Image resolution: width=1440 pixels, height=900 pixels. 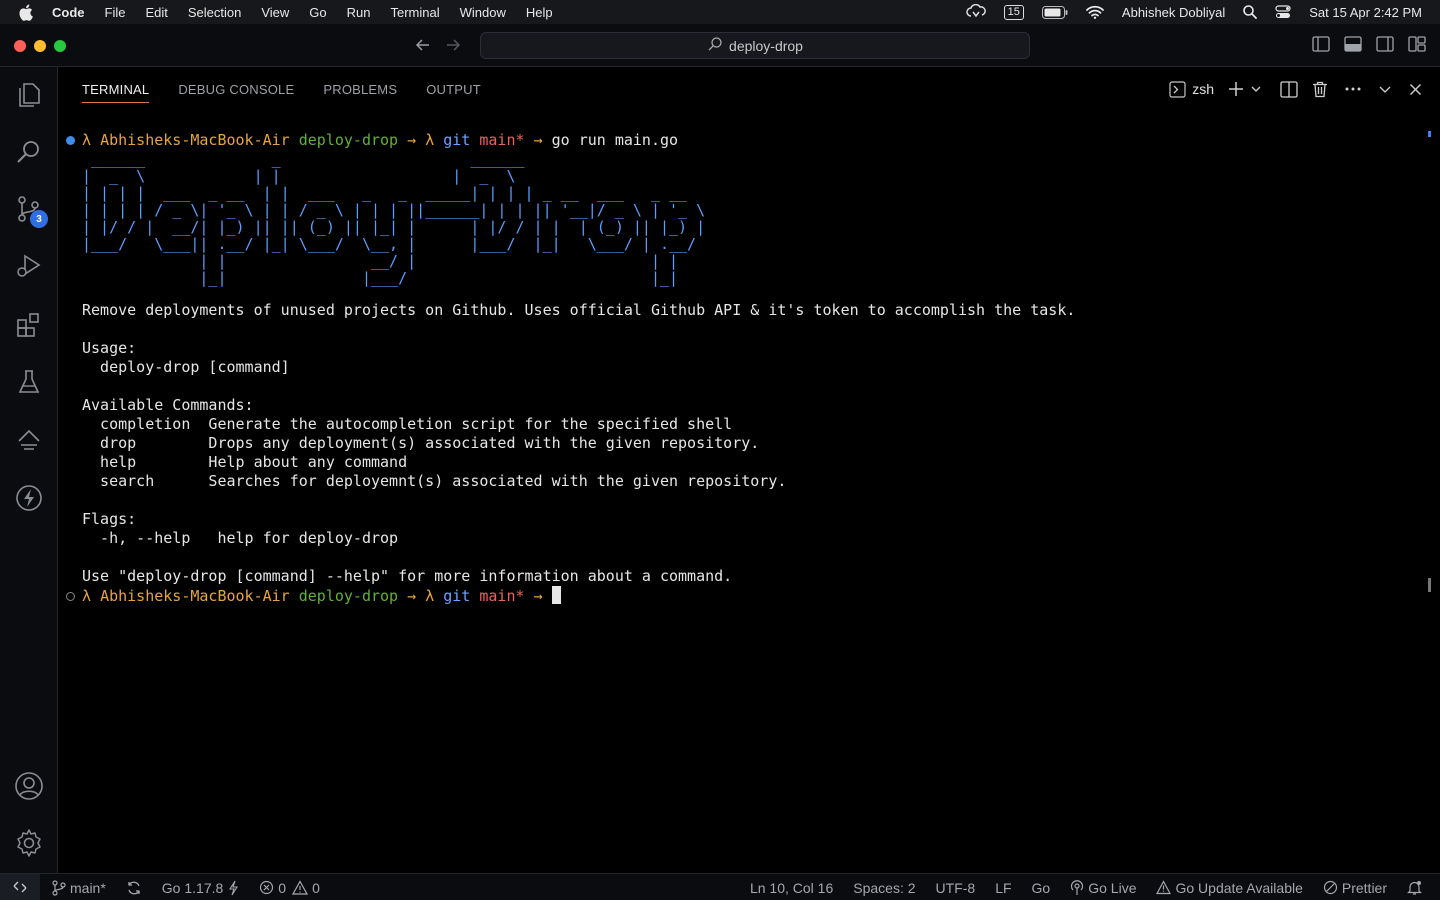 I want to click on search-view-icon, so click(x=29, y=152).